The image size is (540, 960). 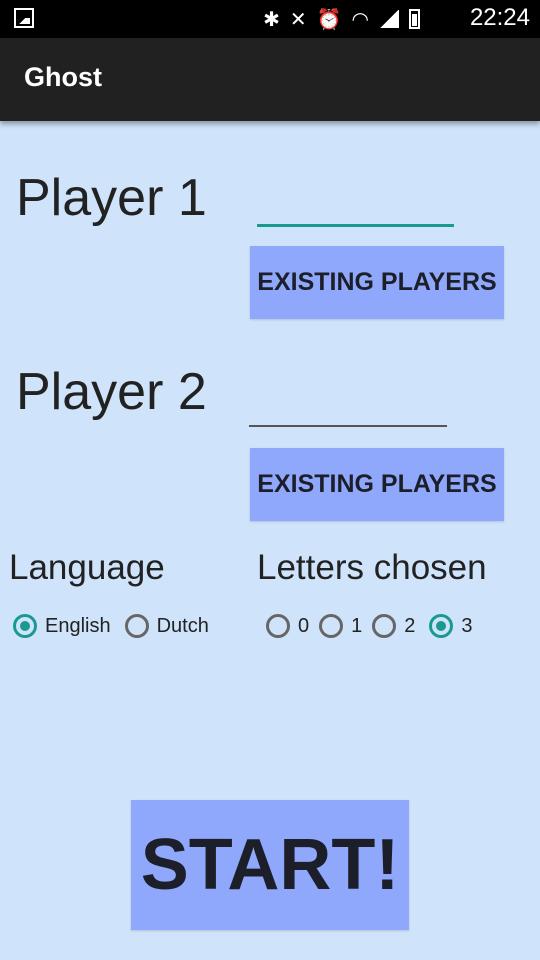 I want to click on alarm-icon: ⏰, so click(x=329, y=19).